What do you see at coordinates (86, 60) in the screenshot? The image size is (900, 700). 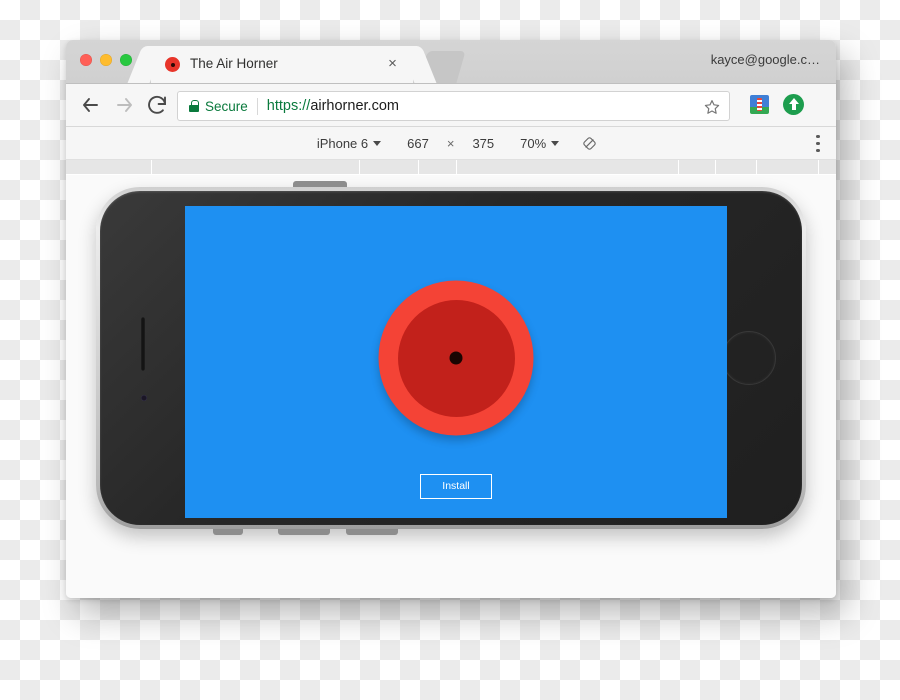 I see `close-window-button` at bounding box center [86, 60].